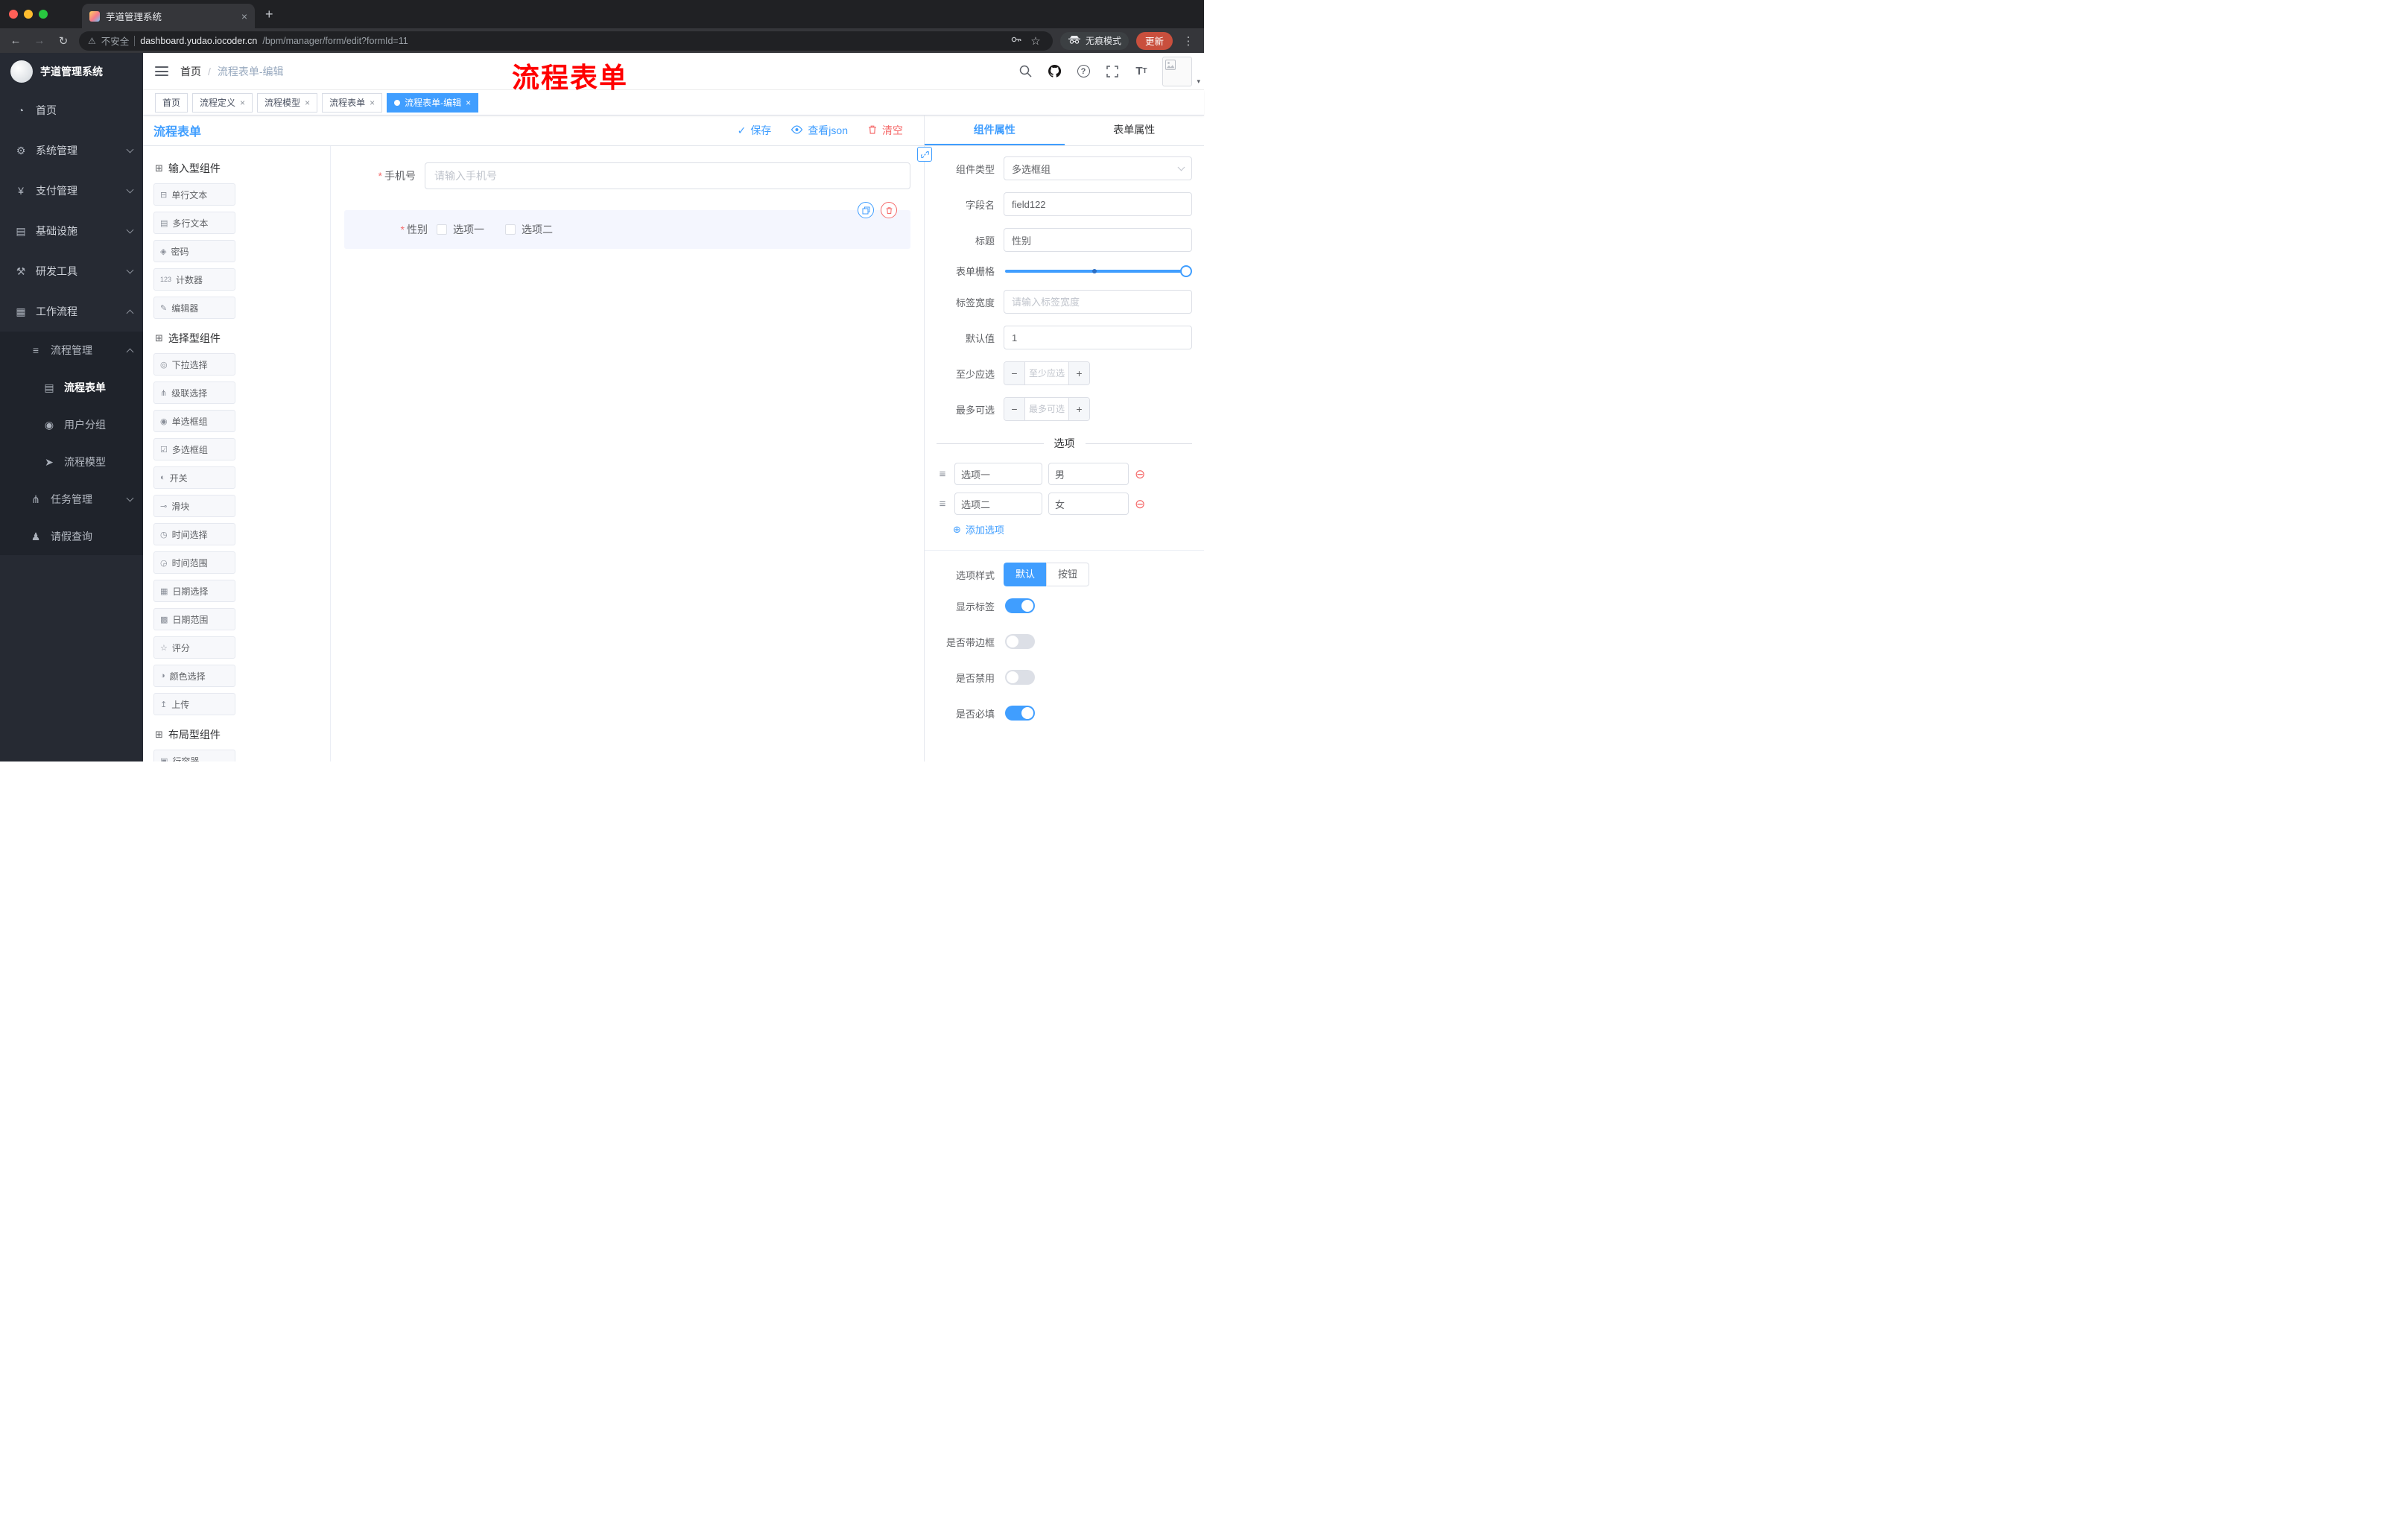 The height and width of the screenshot is (1523, 2408). I want to click on sidebar-item-process-management: ≡ 流程管理, so click(71, 351).